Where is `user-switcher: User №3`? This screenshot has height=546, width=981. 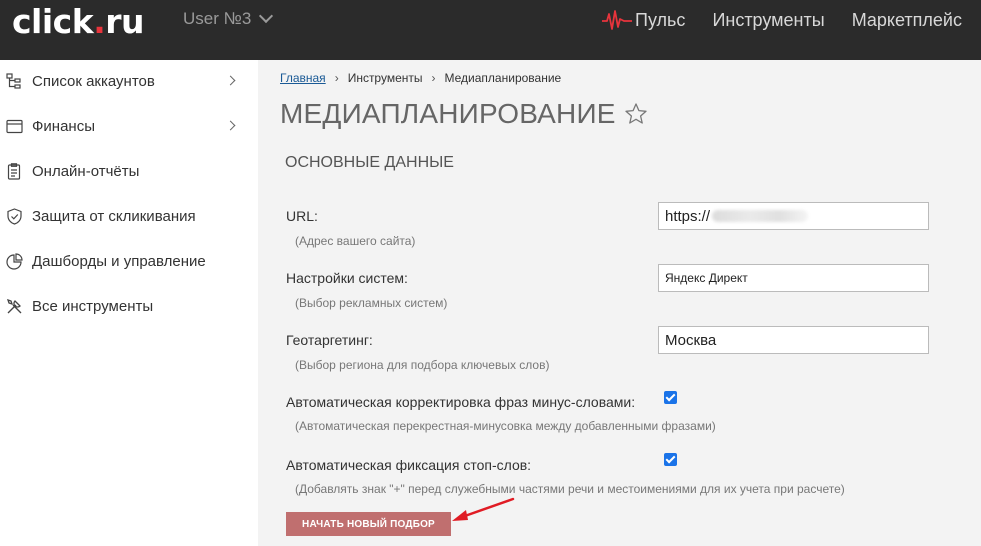 user-switcher: User №3 is located at coordinates (228, 18).